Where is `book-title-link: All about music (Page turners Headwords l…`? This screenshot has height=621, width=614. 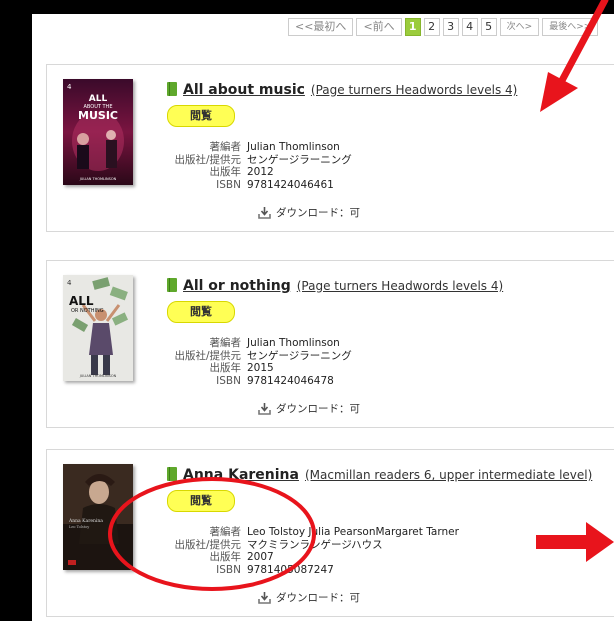
book-title-link: All about music (Page turners Headwords l… is located at coordinates (342, 88).